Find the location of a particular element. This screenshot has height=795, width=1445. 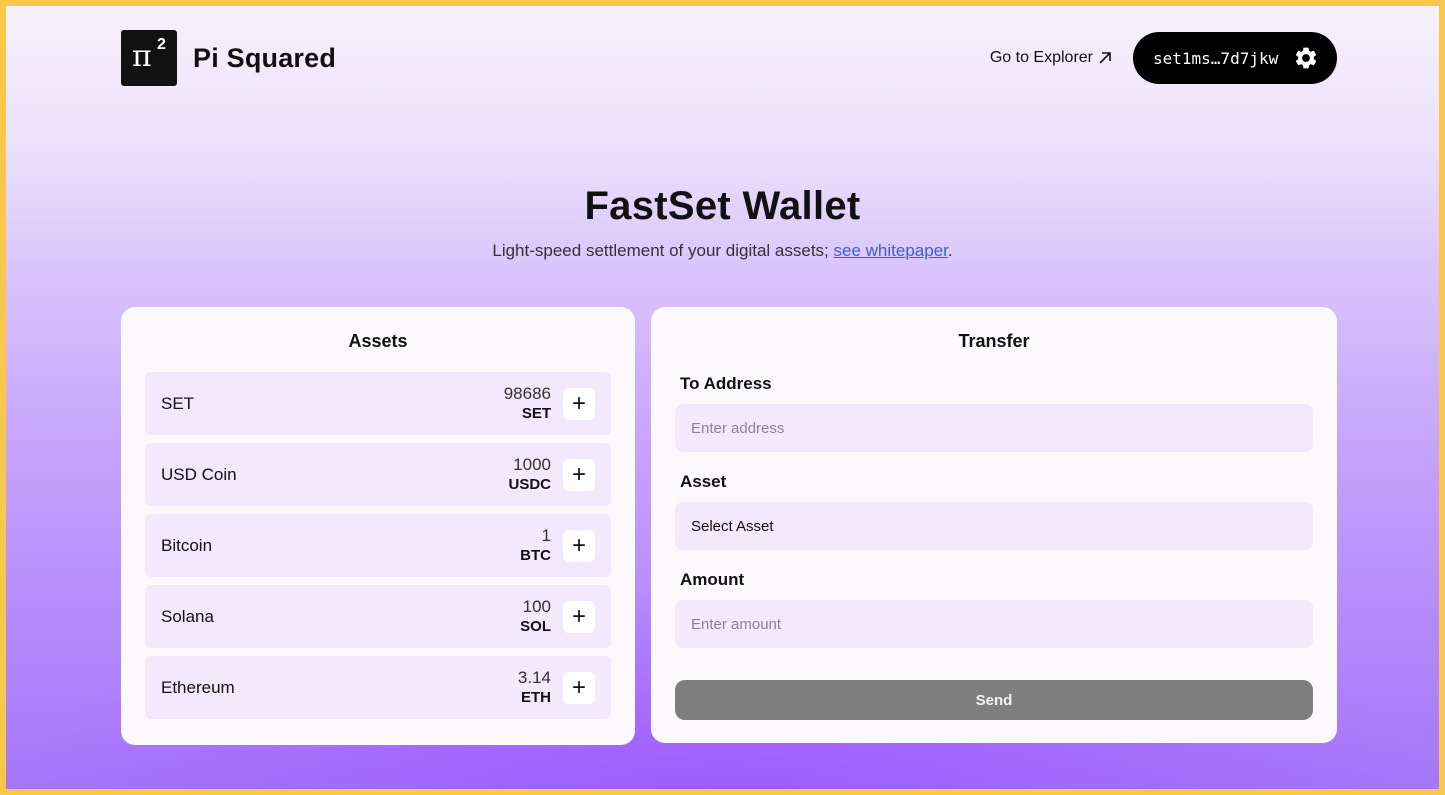

asset-amount: 100 is located at coordinates (536, 606).